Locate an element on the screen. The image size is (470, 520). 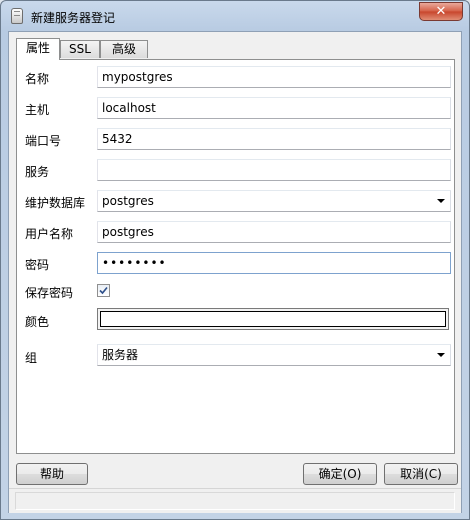
color-label: 颜色 is located at coordinates (37, 322).